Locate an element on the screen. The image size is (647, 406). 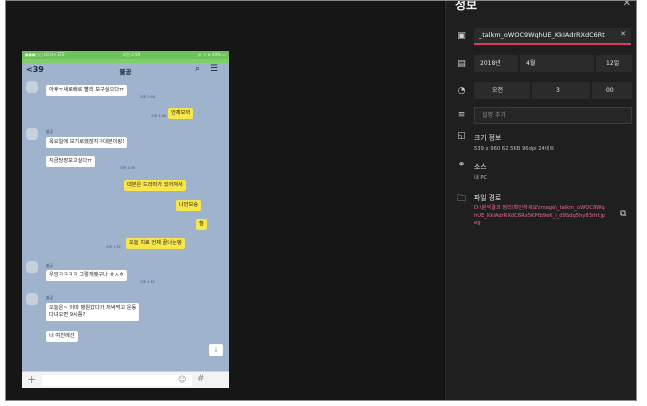
day-field: 12일 is located at coordinates (614, 63).